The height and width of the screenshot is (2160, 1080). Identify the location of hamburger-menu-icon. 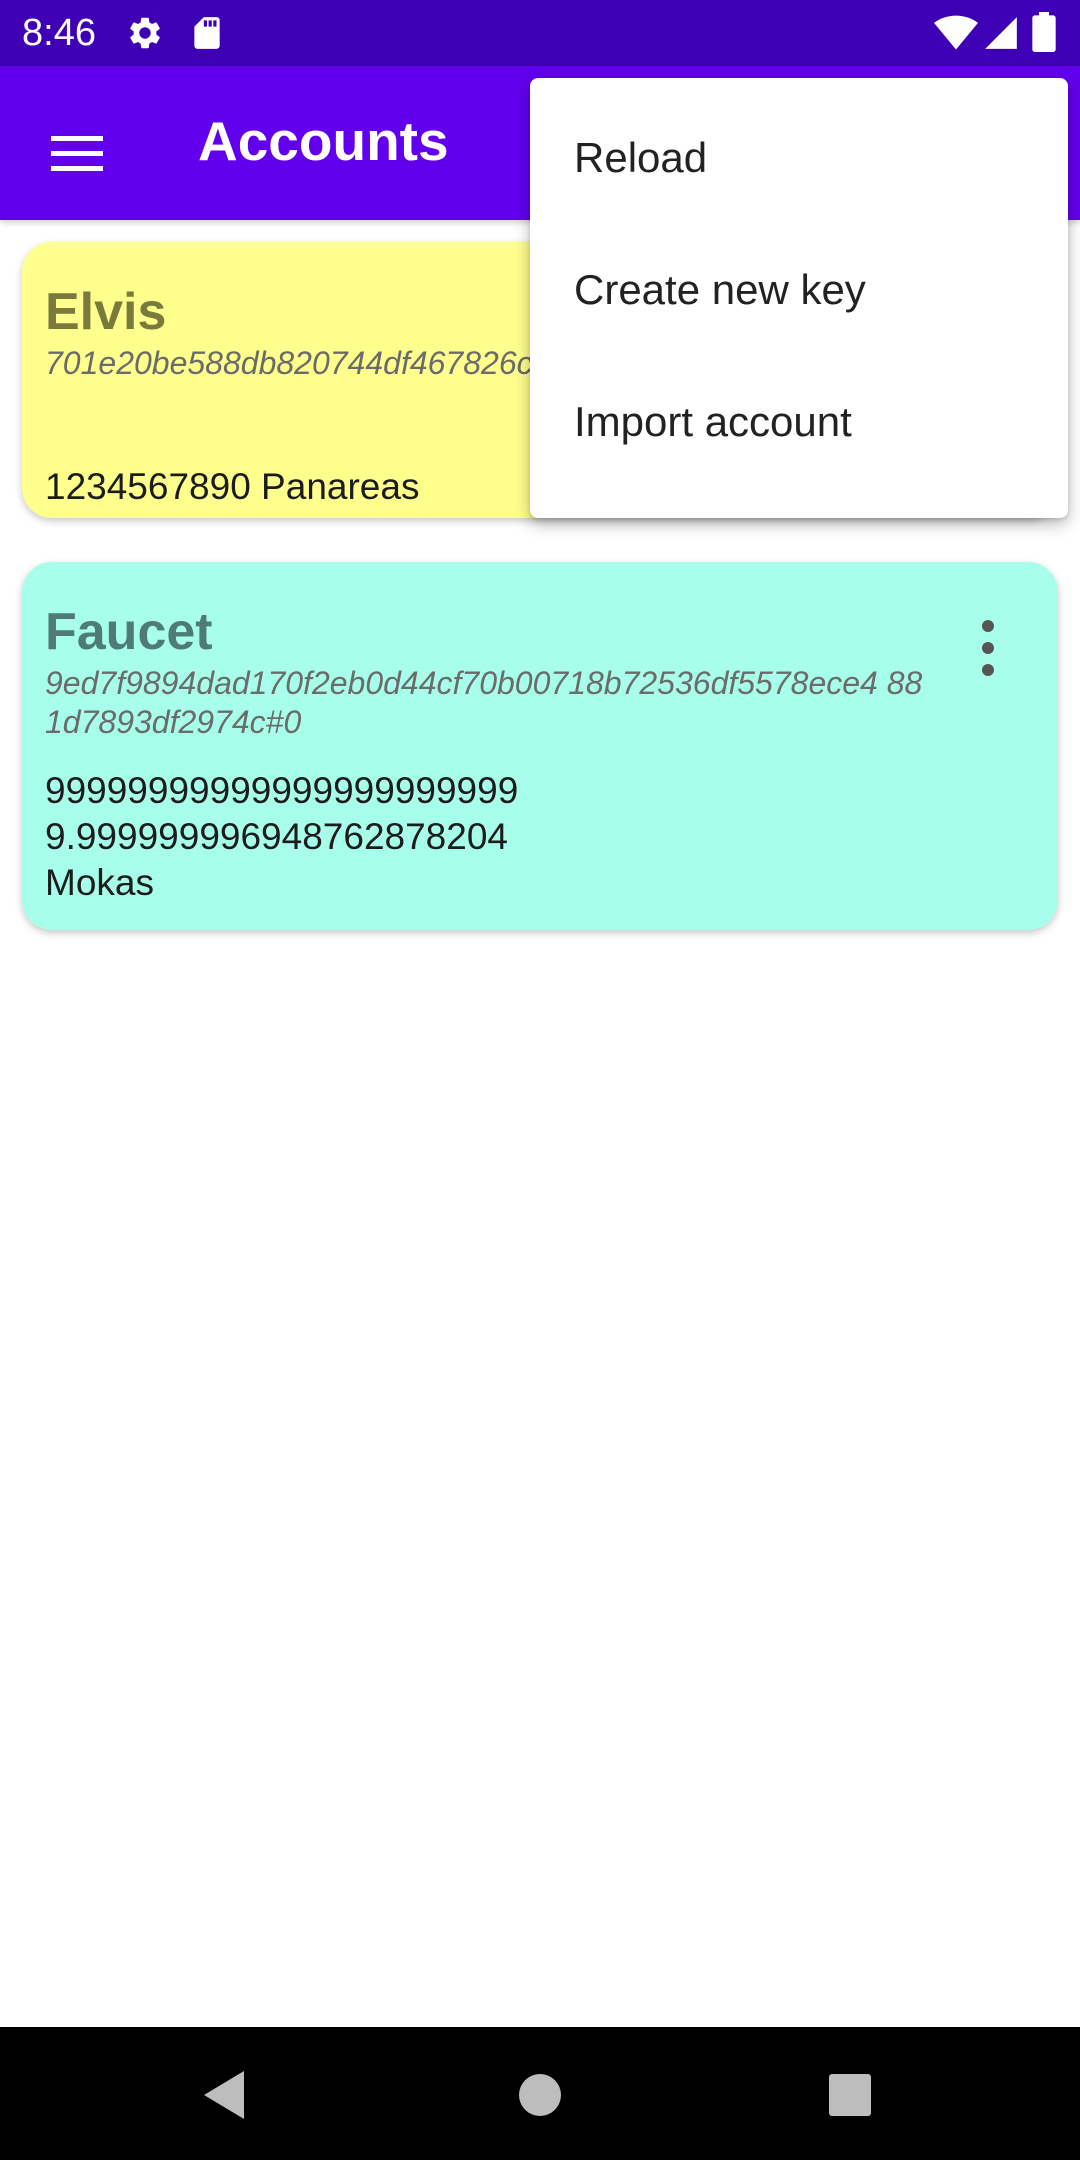
(77, 154).